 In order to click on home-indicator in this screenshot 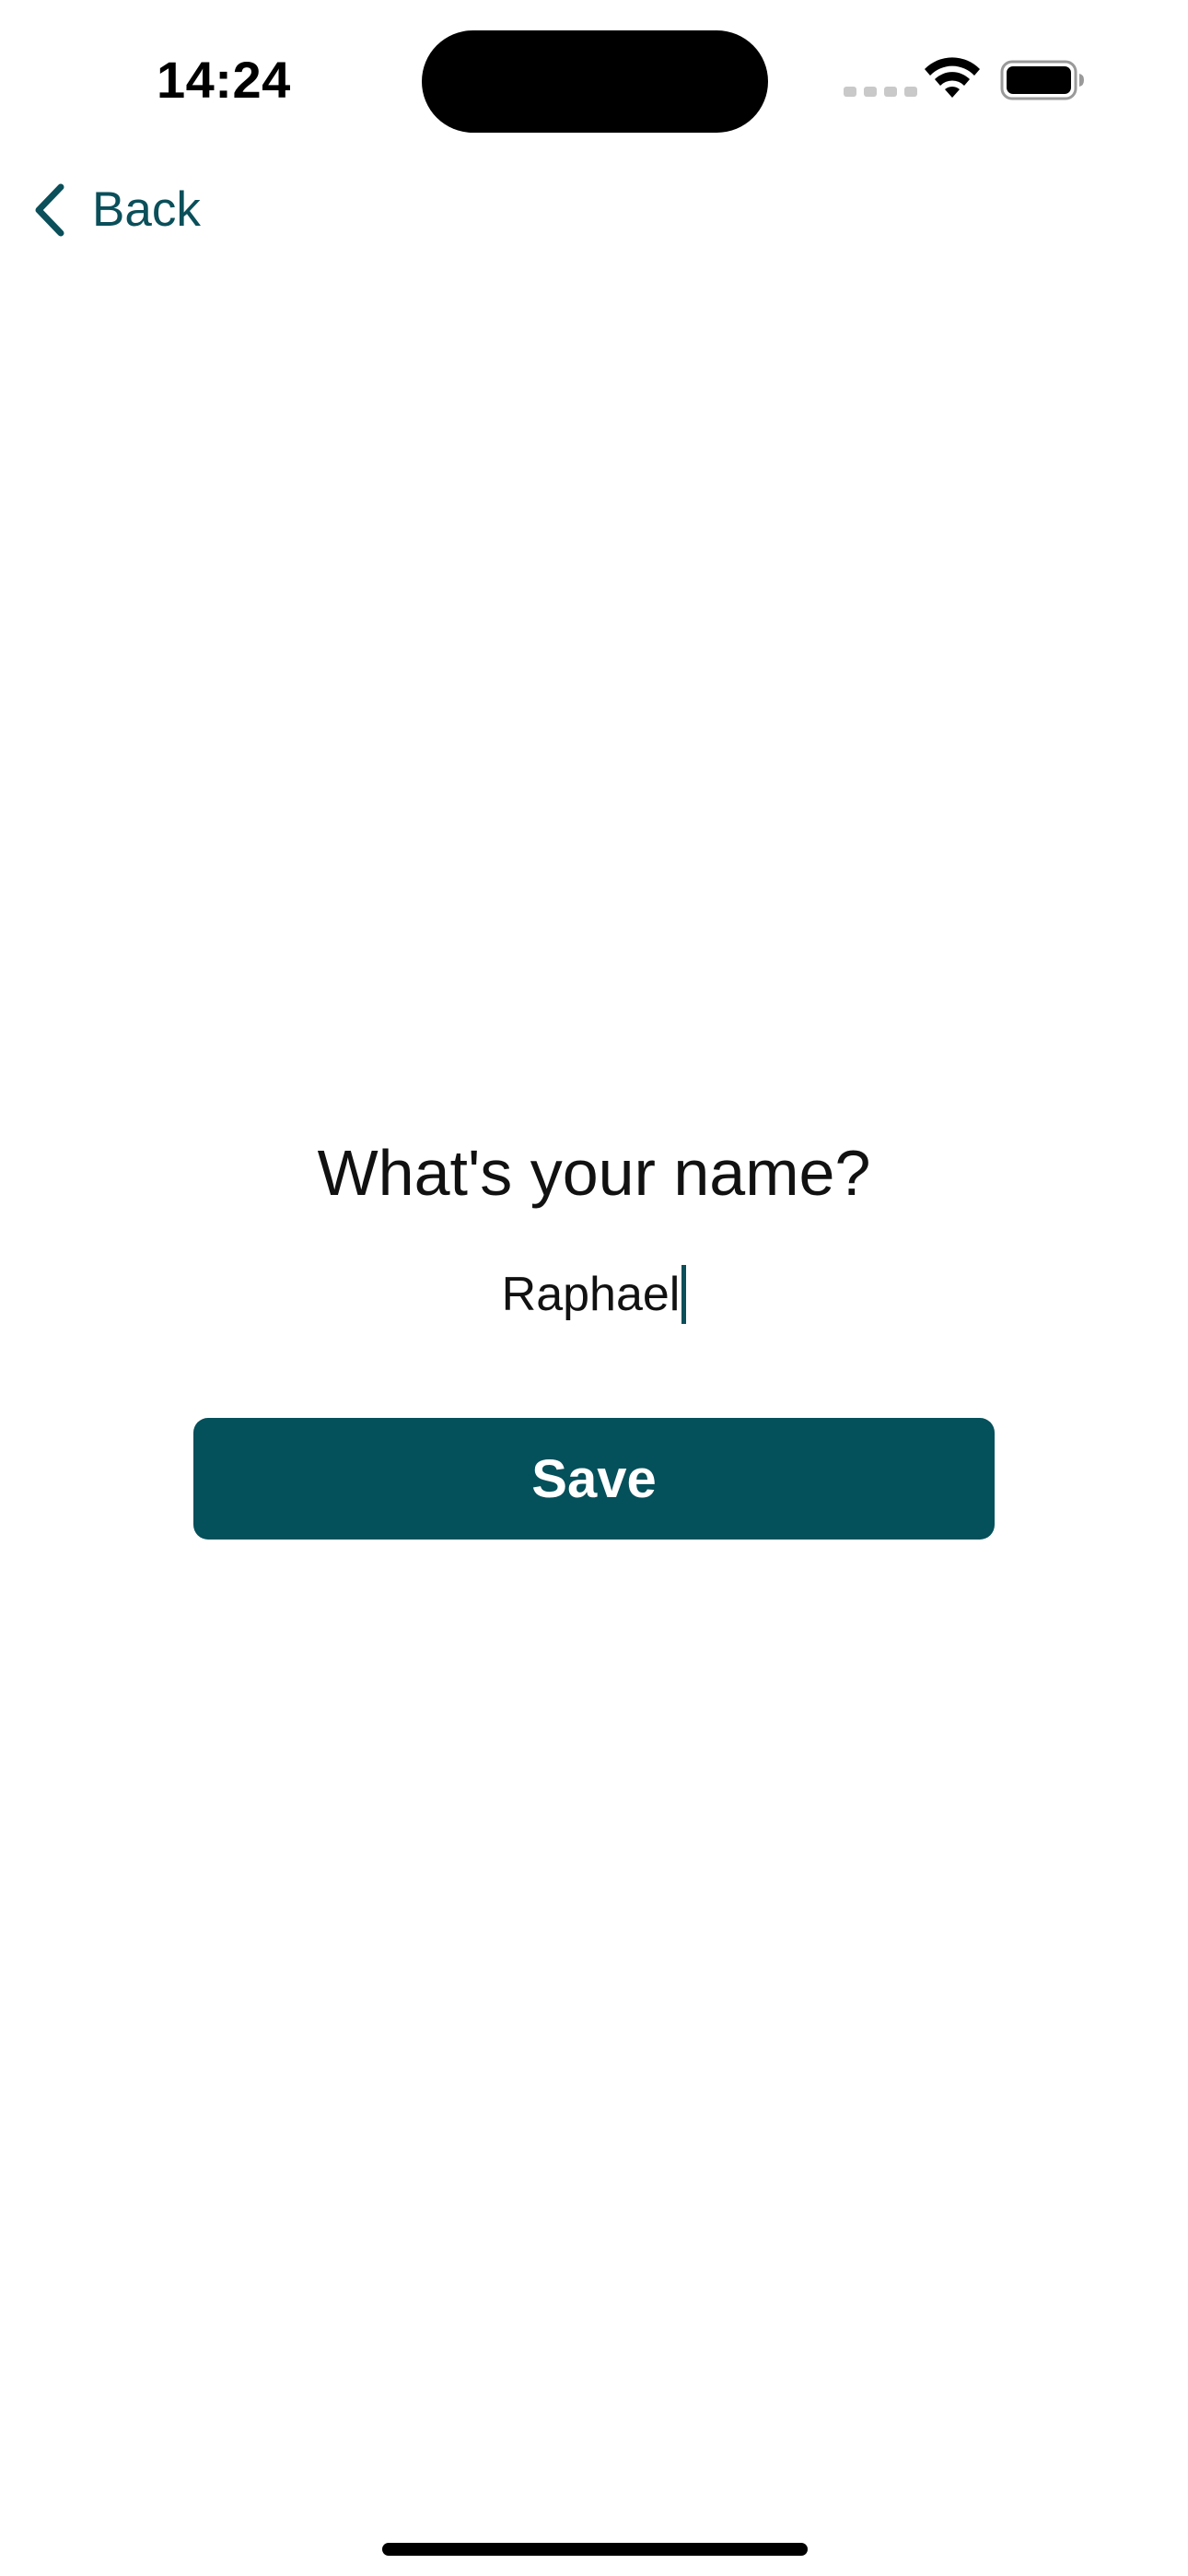, I will do `click(595, 2549)`.